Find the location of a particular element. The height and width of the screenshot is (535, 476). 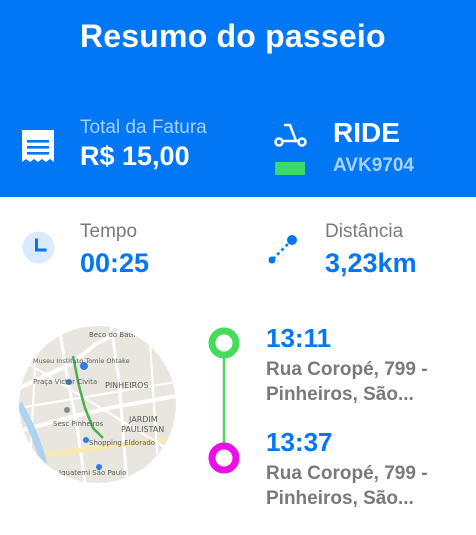

start-time: 13:11 is located at coordinates (299, 338).